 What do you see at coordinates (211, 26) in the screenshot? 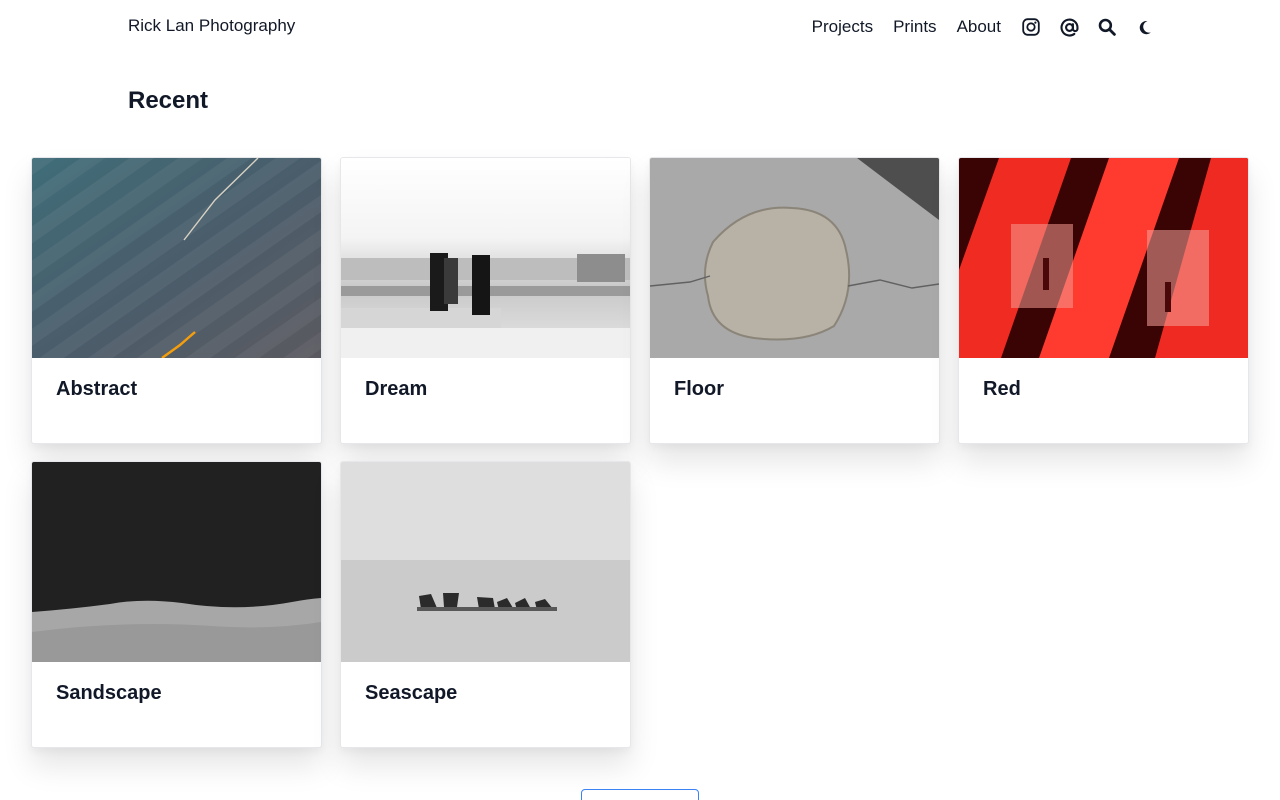
I see `site-brand-link: Rick Lan Photography` at bounding box center [211, 26].